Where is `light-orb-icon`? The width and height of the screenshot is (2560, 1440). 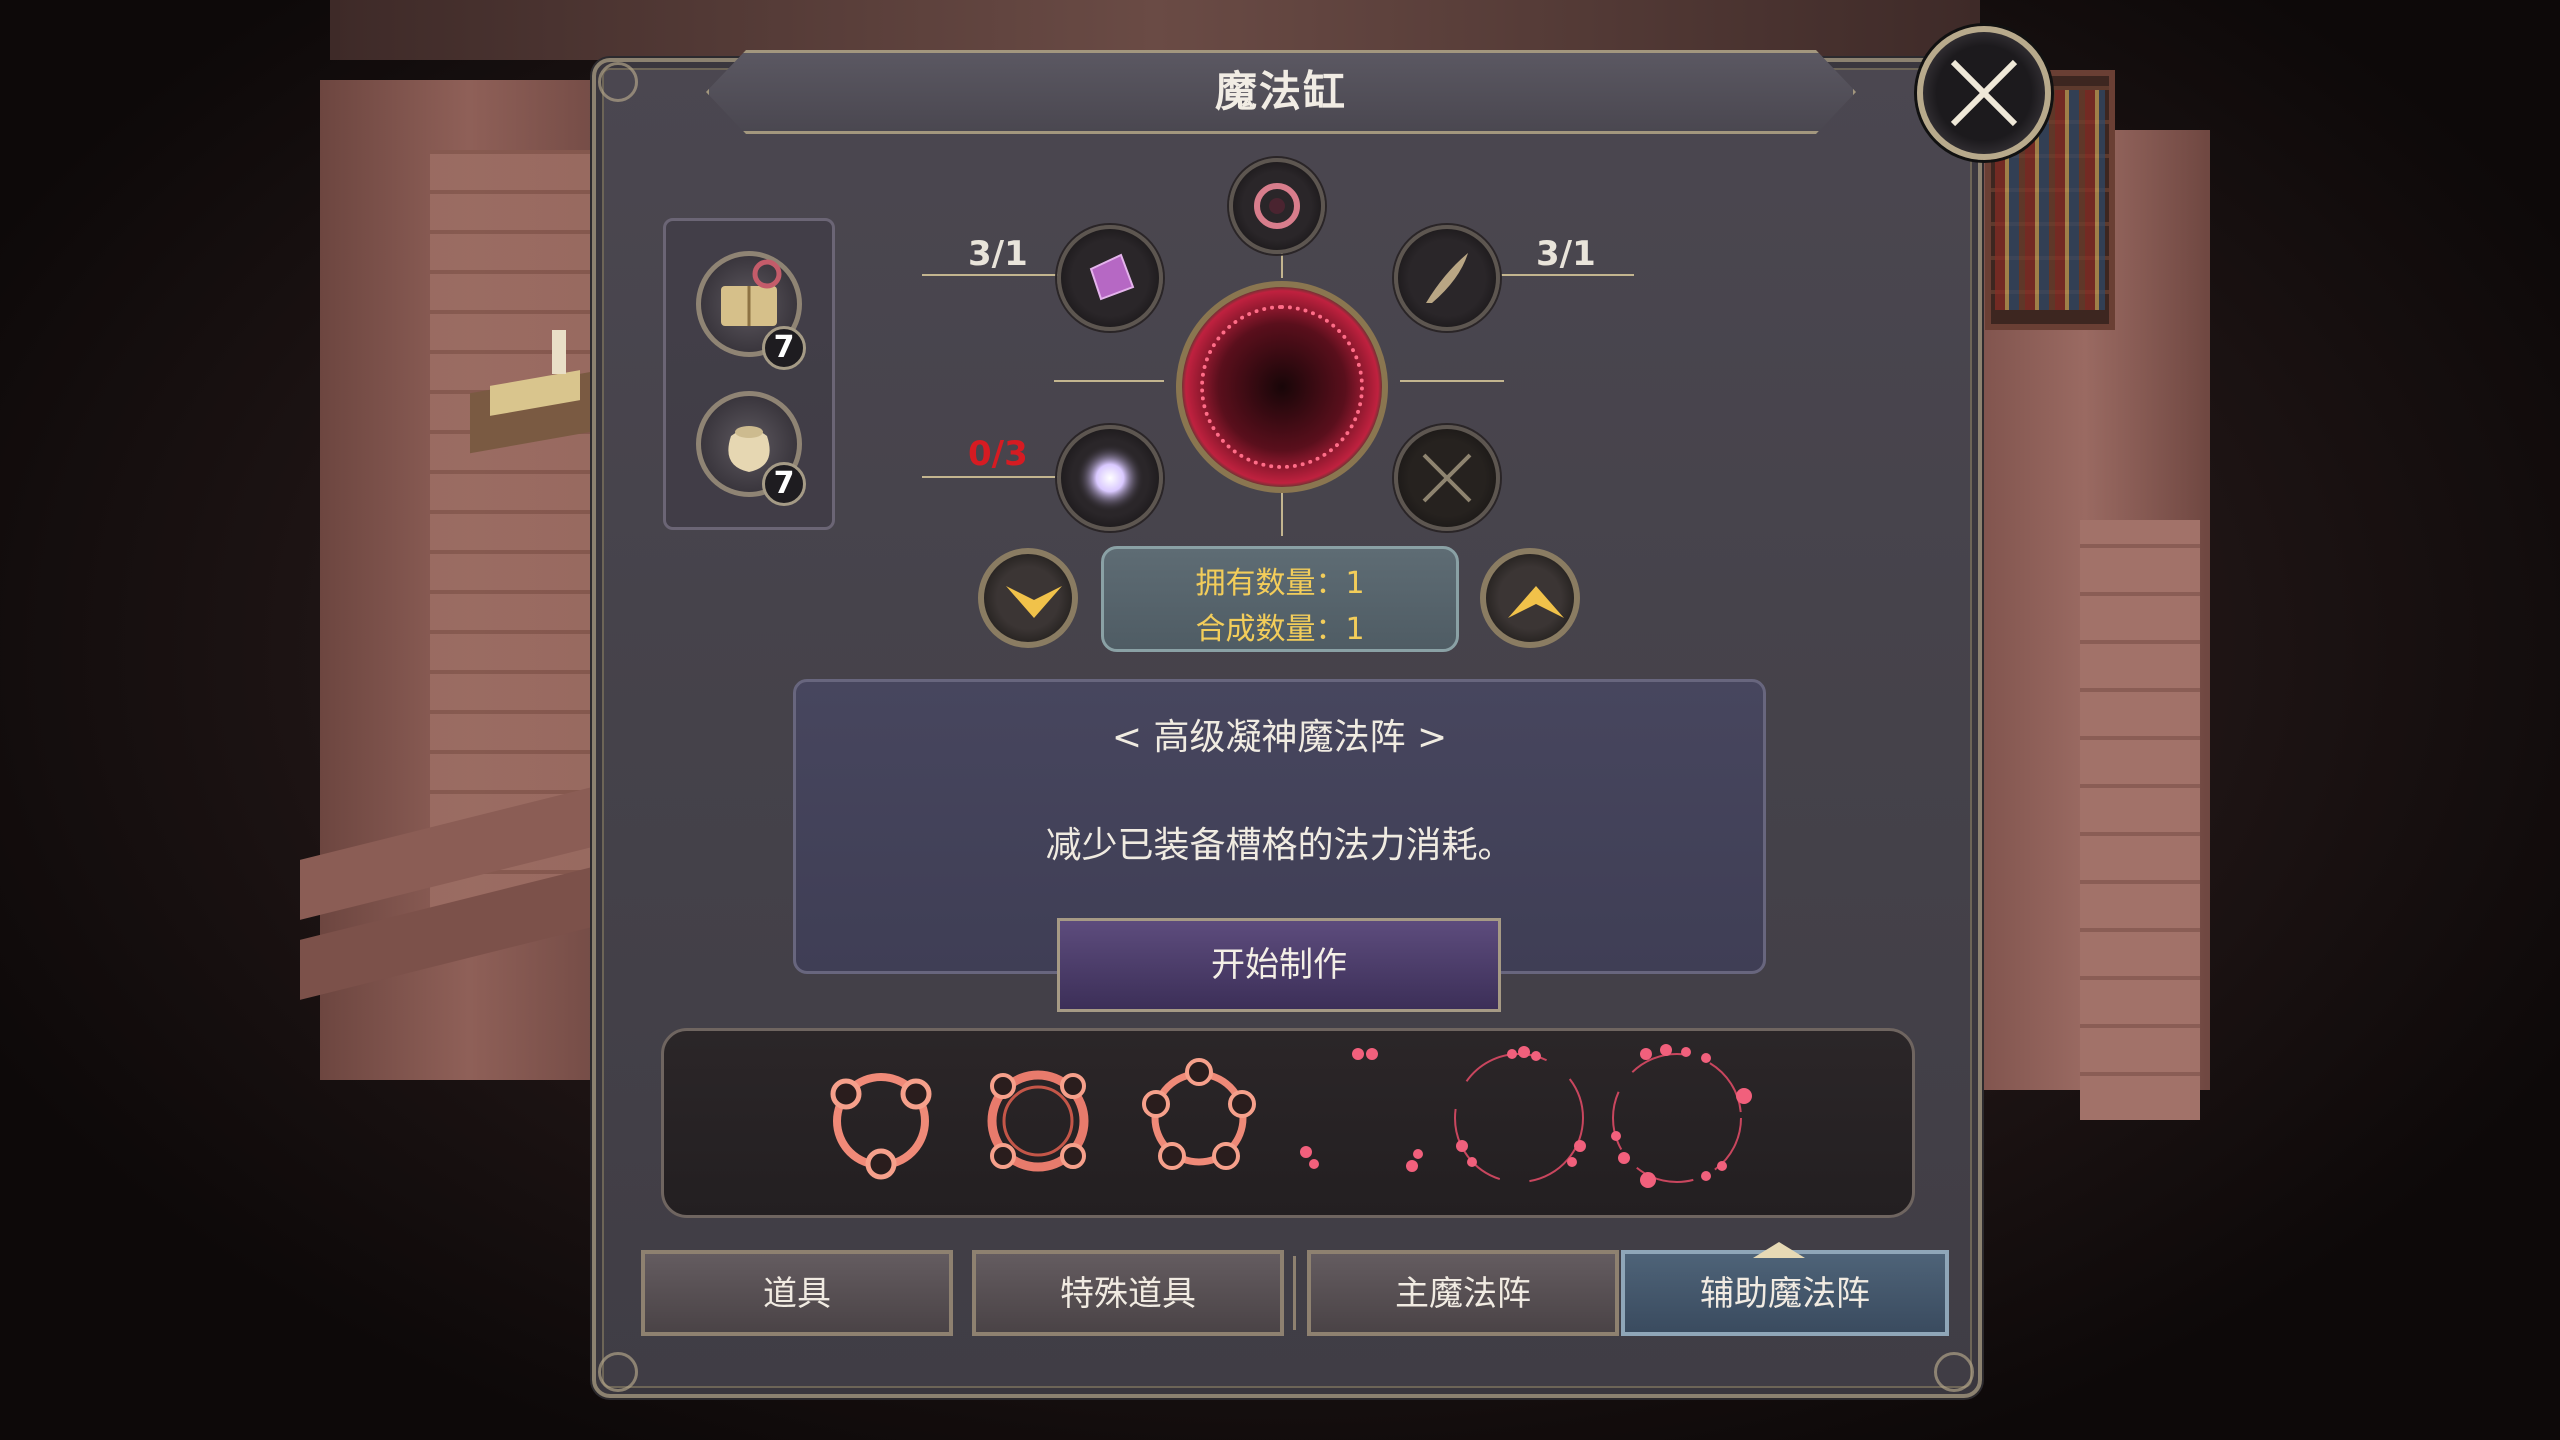 light-orb-icon is located at coordinates (1110, 478).